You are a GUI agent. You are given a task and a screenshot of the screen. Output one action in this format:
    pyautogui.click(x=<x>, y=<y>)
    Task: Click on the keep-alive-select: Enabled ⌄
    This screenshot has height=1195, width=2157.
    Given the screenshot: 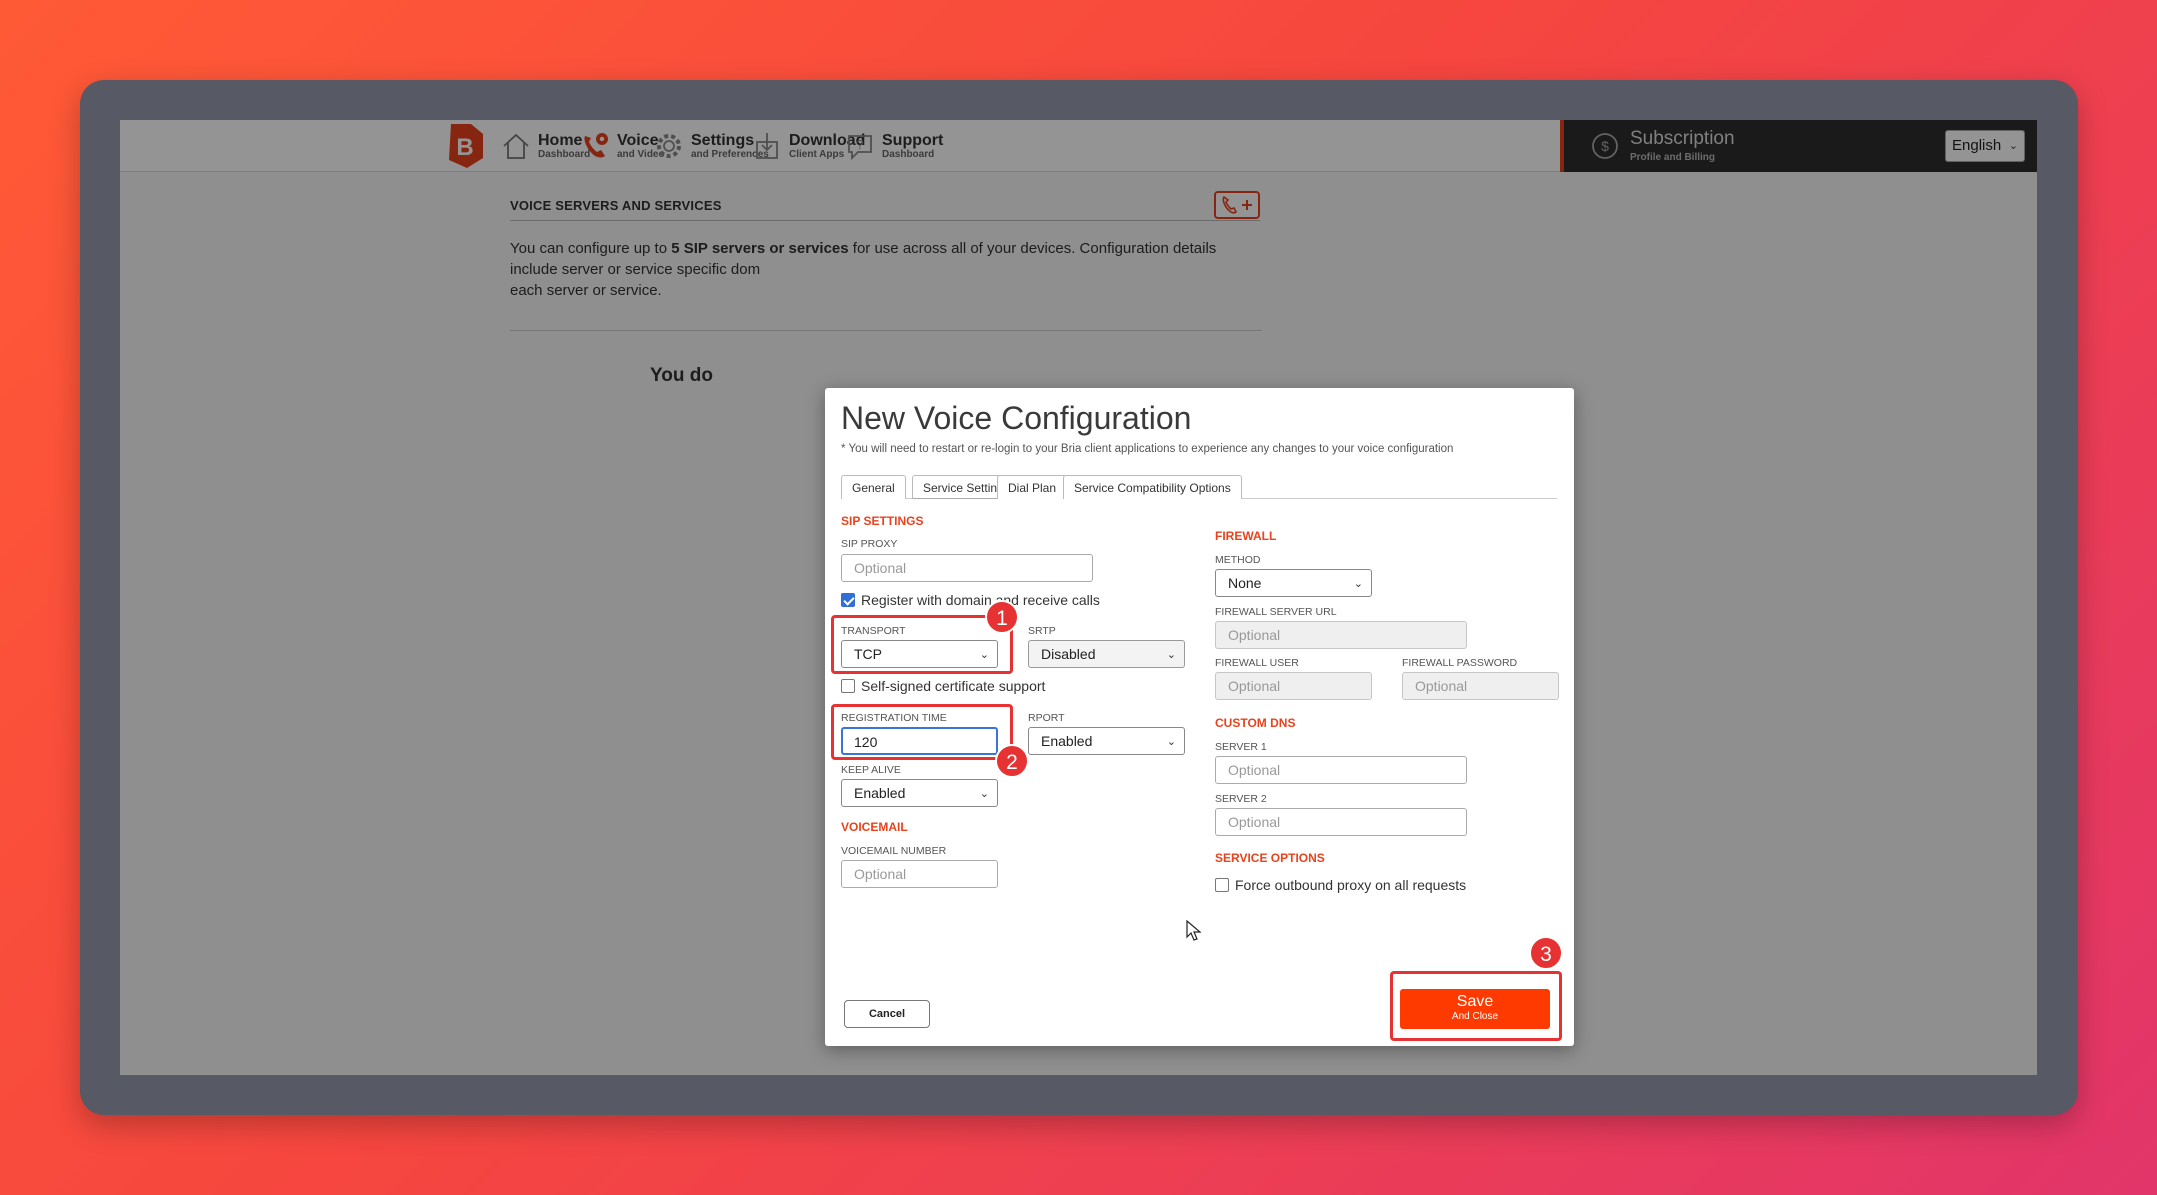 What is the action you would take?
    pyautogui.click(x=919, y=793)
    